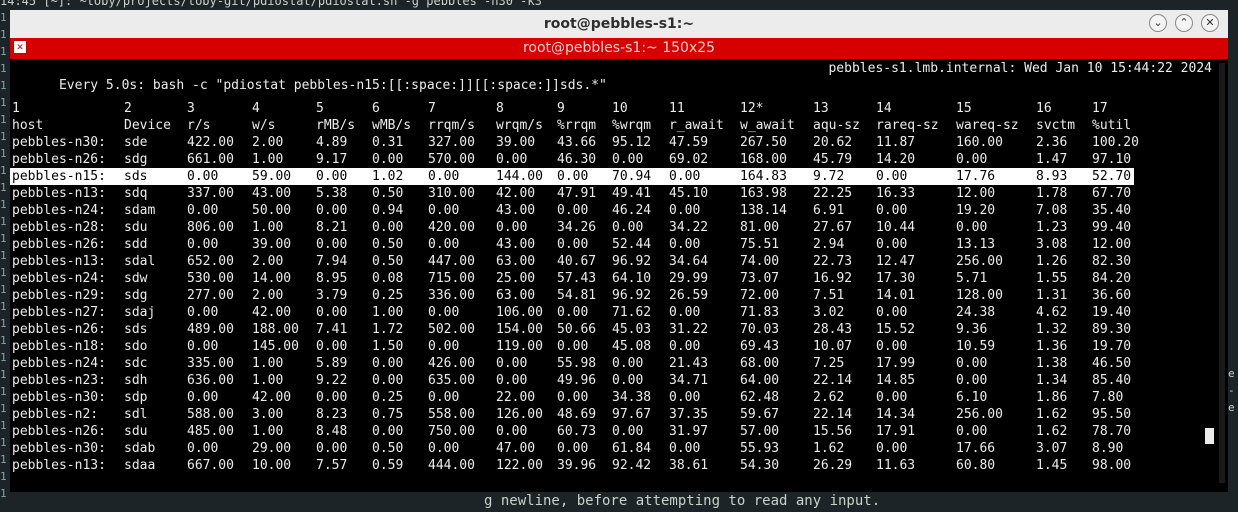 The image size is (1238, 512). Describe the element at coordinates (896, 261) in the screenshot. I see `table-cell: 12.47` at that location.